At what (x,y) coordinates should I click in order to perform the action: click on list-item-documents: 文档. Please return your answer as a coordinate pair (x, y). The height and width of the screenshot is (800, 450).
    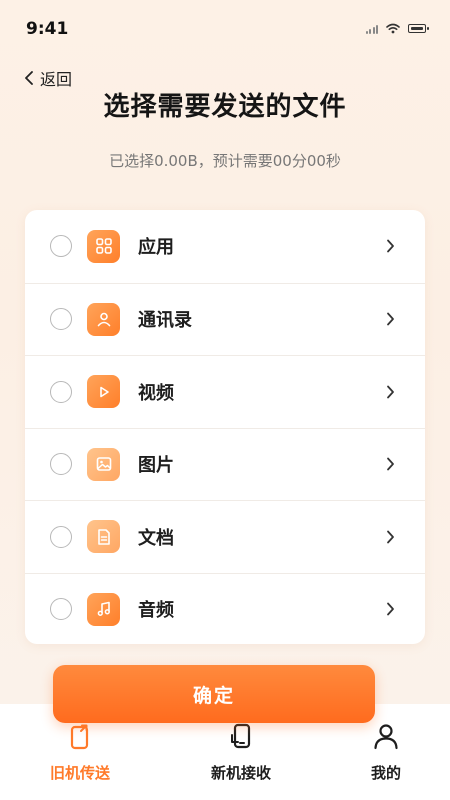
    Looking at the image, I should click on (225, 536).